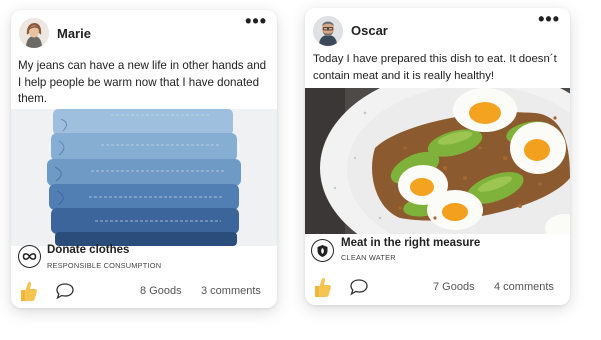 The height and width of the screenshot is (340, 601). Describe the element at coordinates (322, 250) in the screenshot. I see `shield-leaf-icon` at that location.